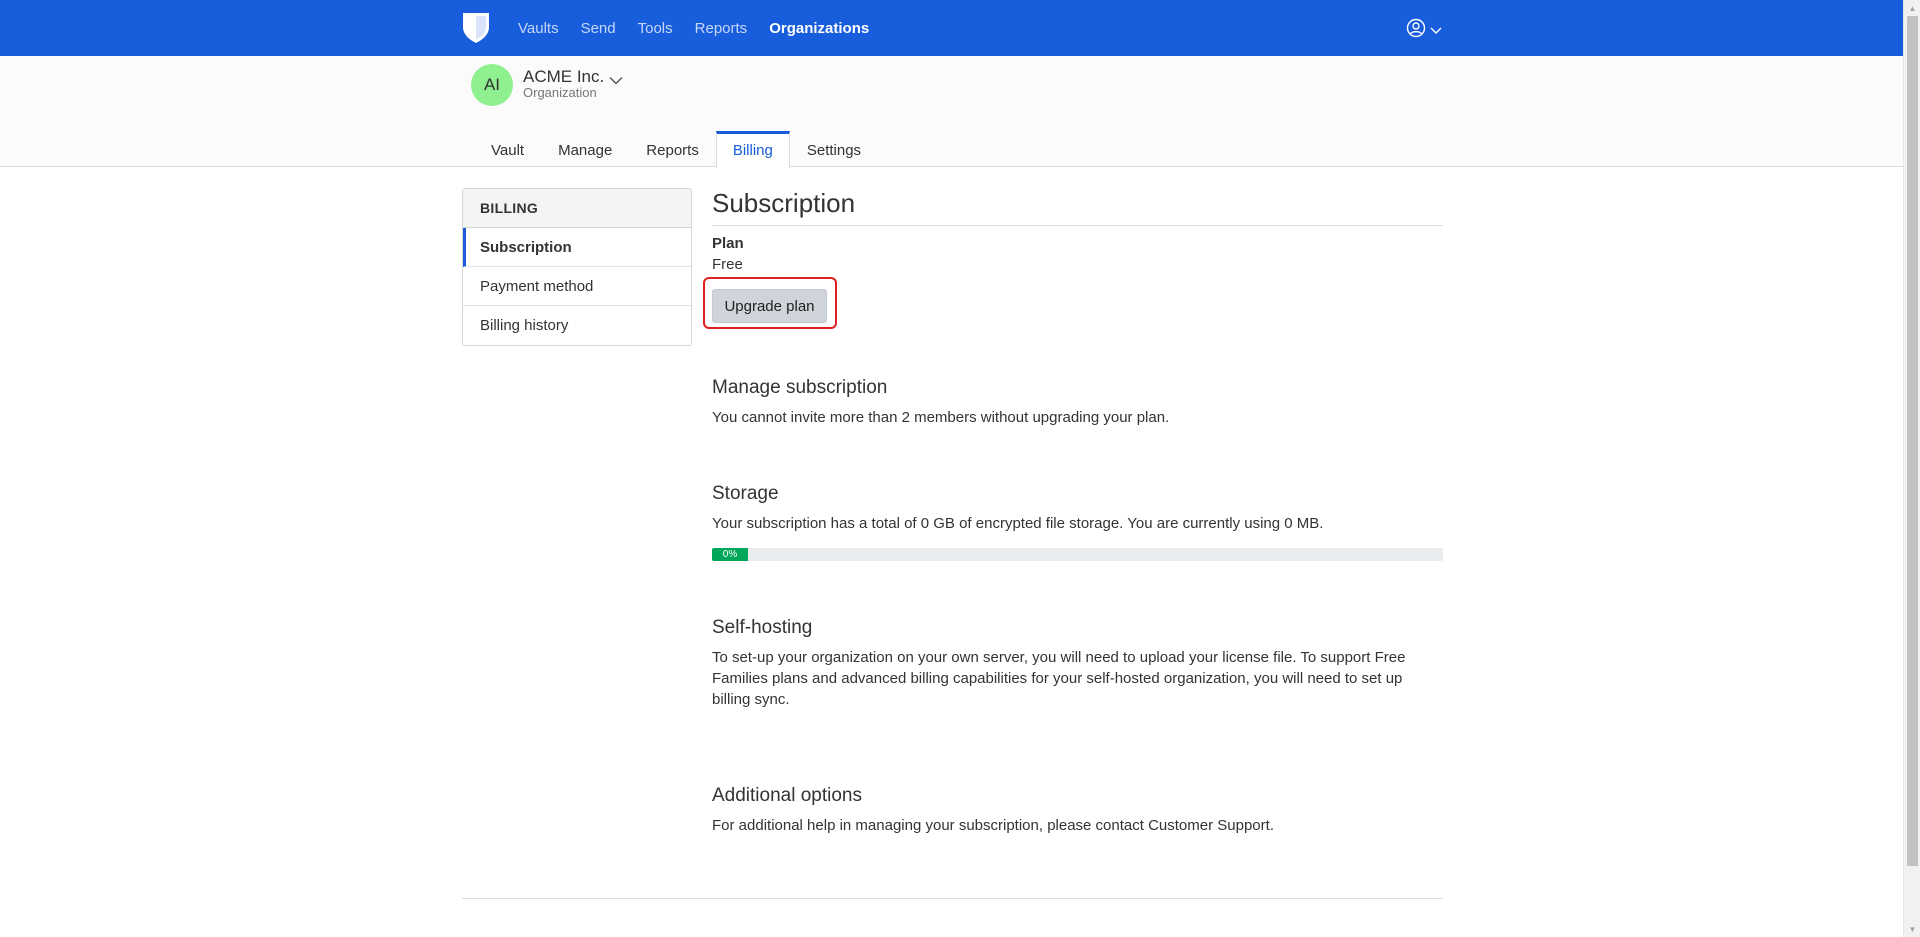 Image resolution: width=1920 pixels, height=937 pixels. I want to click on additional-options-title: Additional options, so click(787, 795).